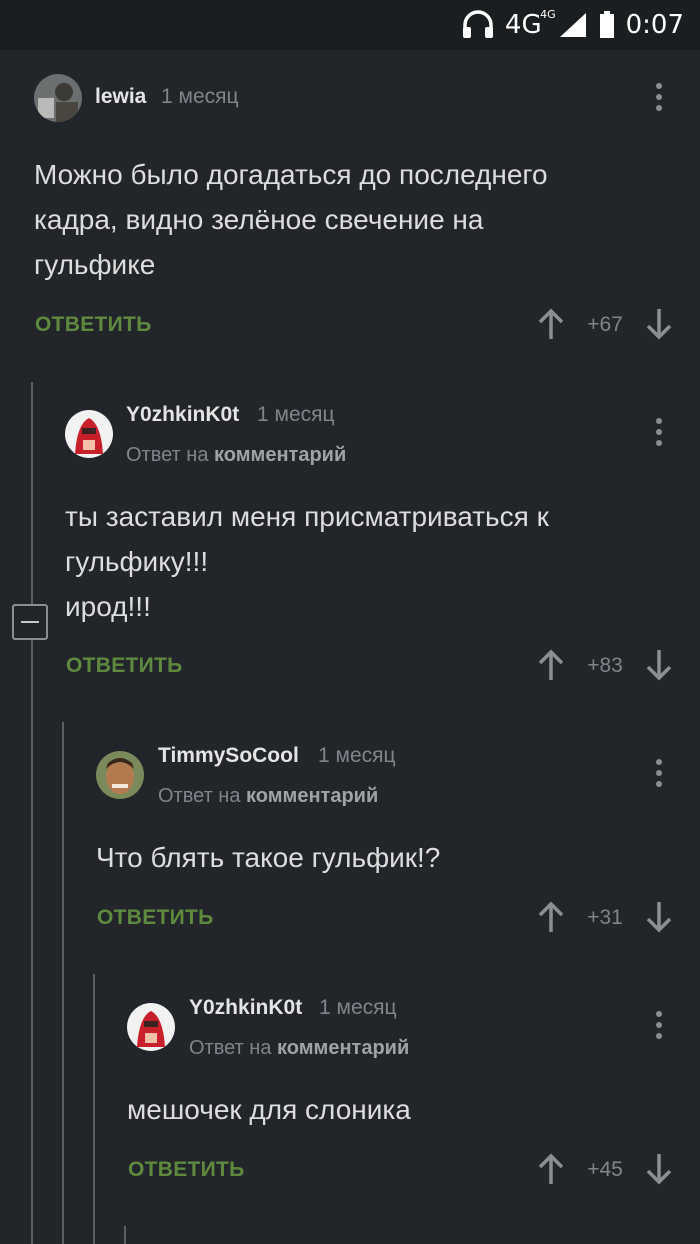 The width and height of the screenshot is (700, 1244). What do you see at coordinates (30, 622) in the screenshot?
I see `collapse-thread-button` at bounding box center [30, 622].